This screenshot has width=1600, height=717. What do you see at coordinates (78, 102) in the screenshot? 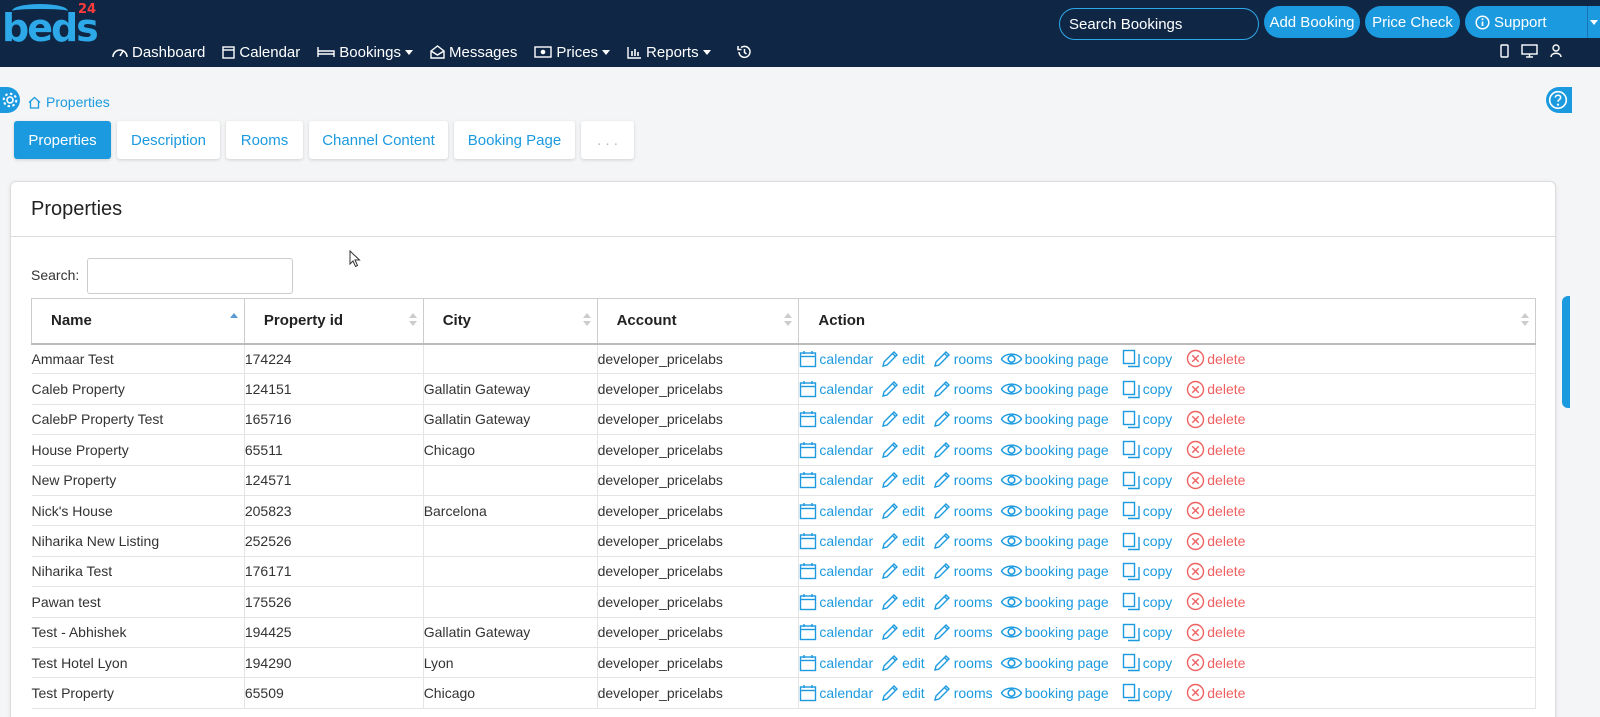
I see `breadcrumb-properties: Properties` at bounding box center [78, 102].